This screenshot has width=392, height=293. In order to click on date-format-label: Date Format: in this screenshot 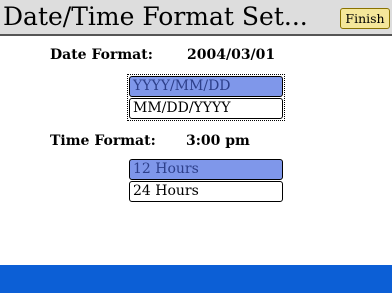, I will do `click(101, 55)`.